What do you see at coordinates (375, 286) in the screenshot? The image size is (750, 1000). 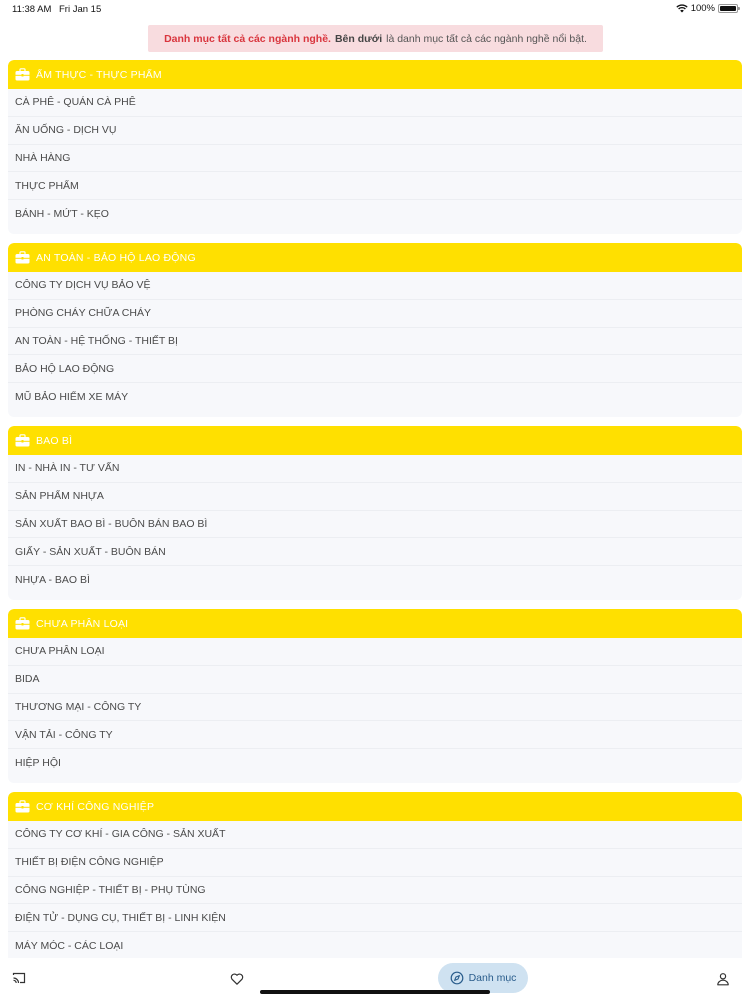 I see `category-item: CÔNG TY DỊCH VỤ BẢO VỆ` at bounding box center [375, 286].